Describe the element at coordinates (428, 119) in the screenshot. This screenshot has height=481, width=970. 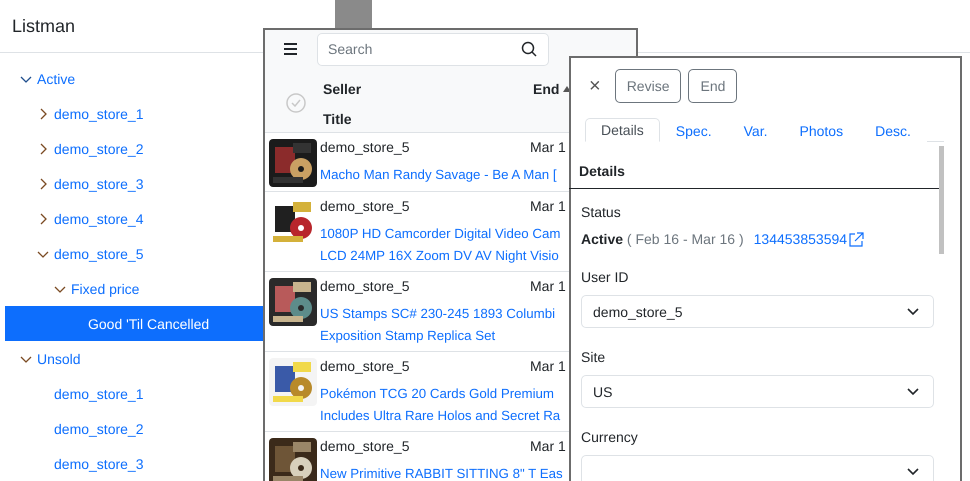
I see `column-header: Title` at that location.